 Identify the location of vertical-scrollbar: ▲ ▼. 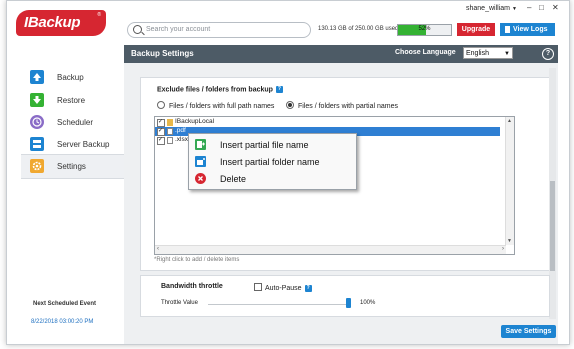
(509, 181).